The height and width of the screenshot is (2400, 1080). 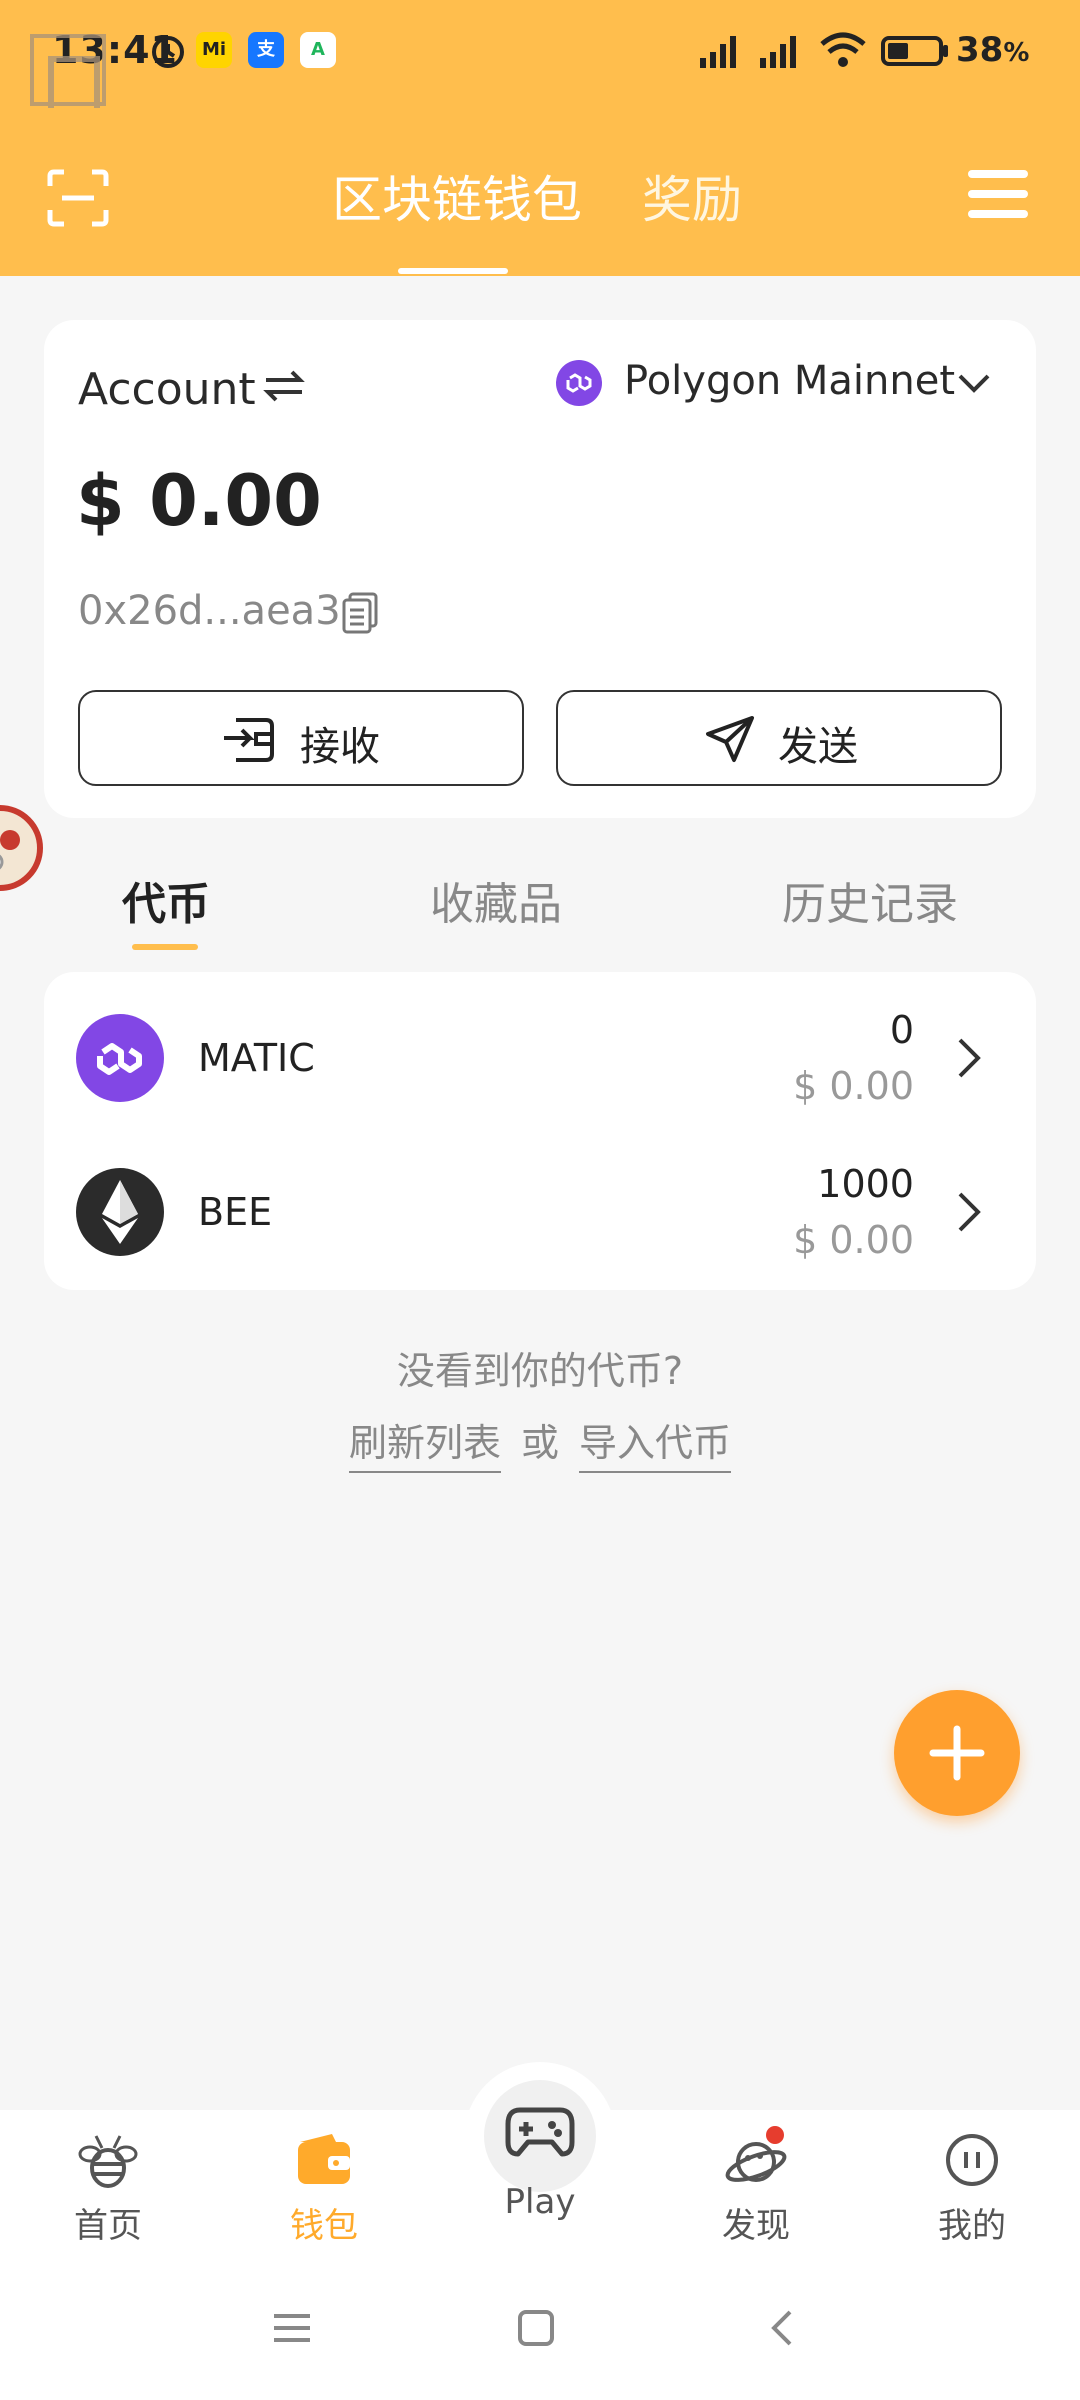 I want to click on token-list: MATIC 0 $ 0.00 BEE 1000 $ 0.00, so click(x=540, y=1131).